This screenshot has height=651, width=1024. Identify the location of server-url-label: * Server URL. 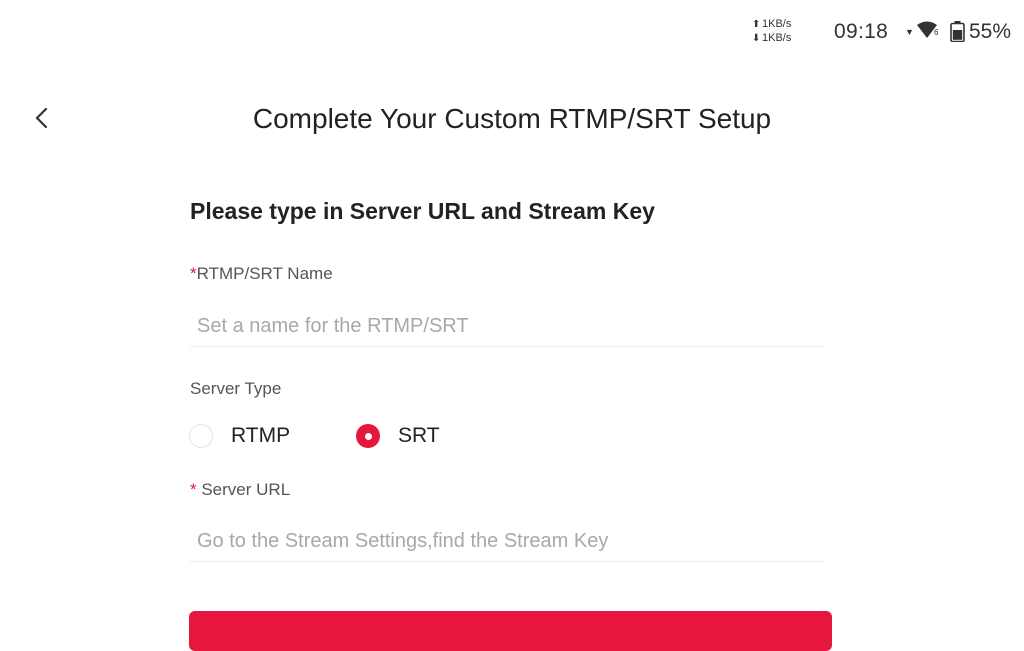
(240, 489).